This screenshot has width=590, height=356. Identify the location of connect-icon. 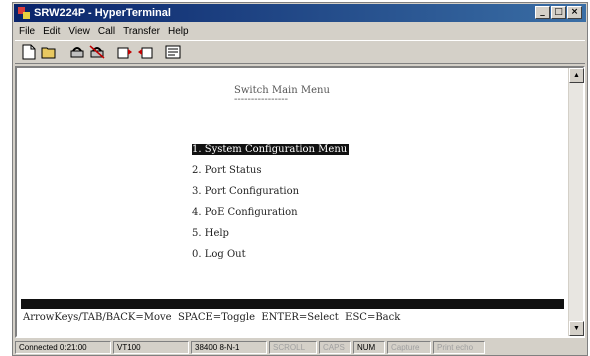
(77, 52).